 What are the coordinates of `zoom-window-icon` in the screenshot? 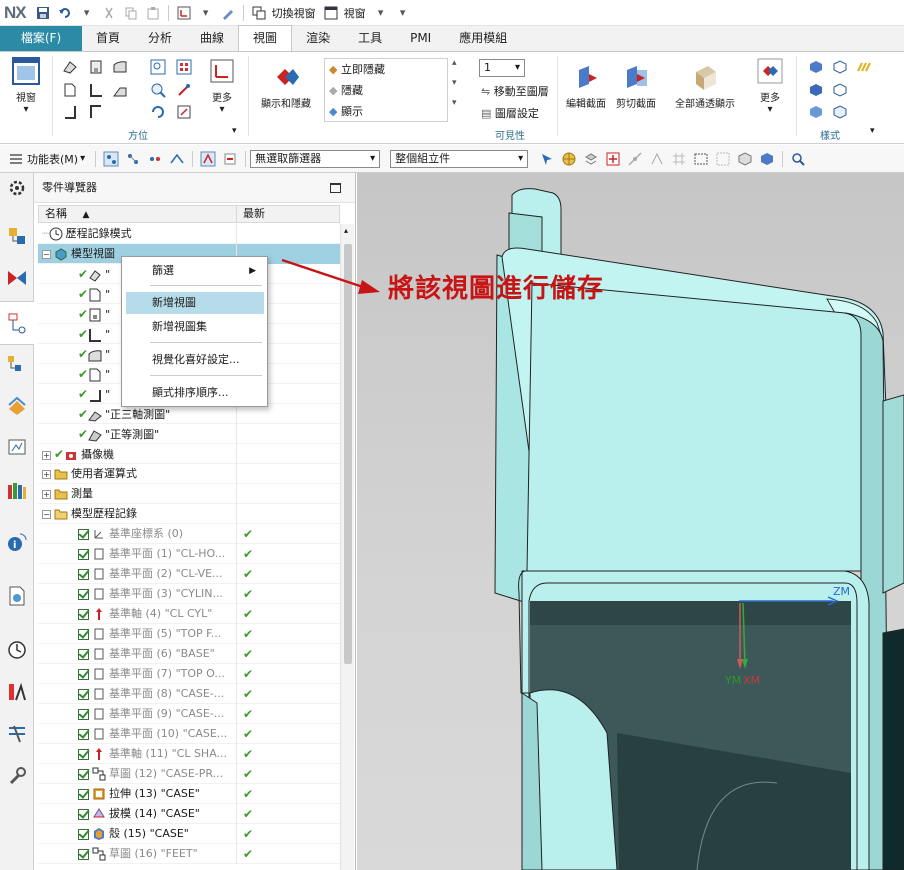 It's located at (158, 90).